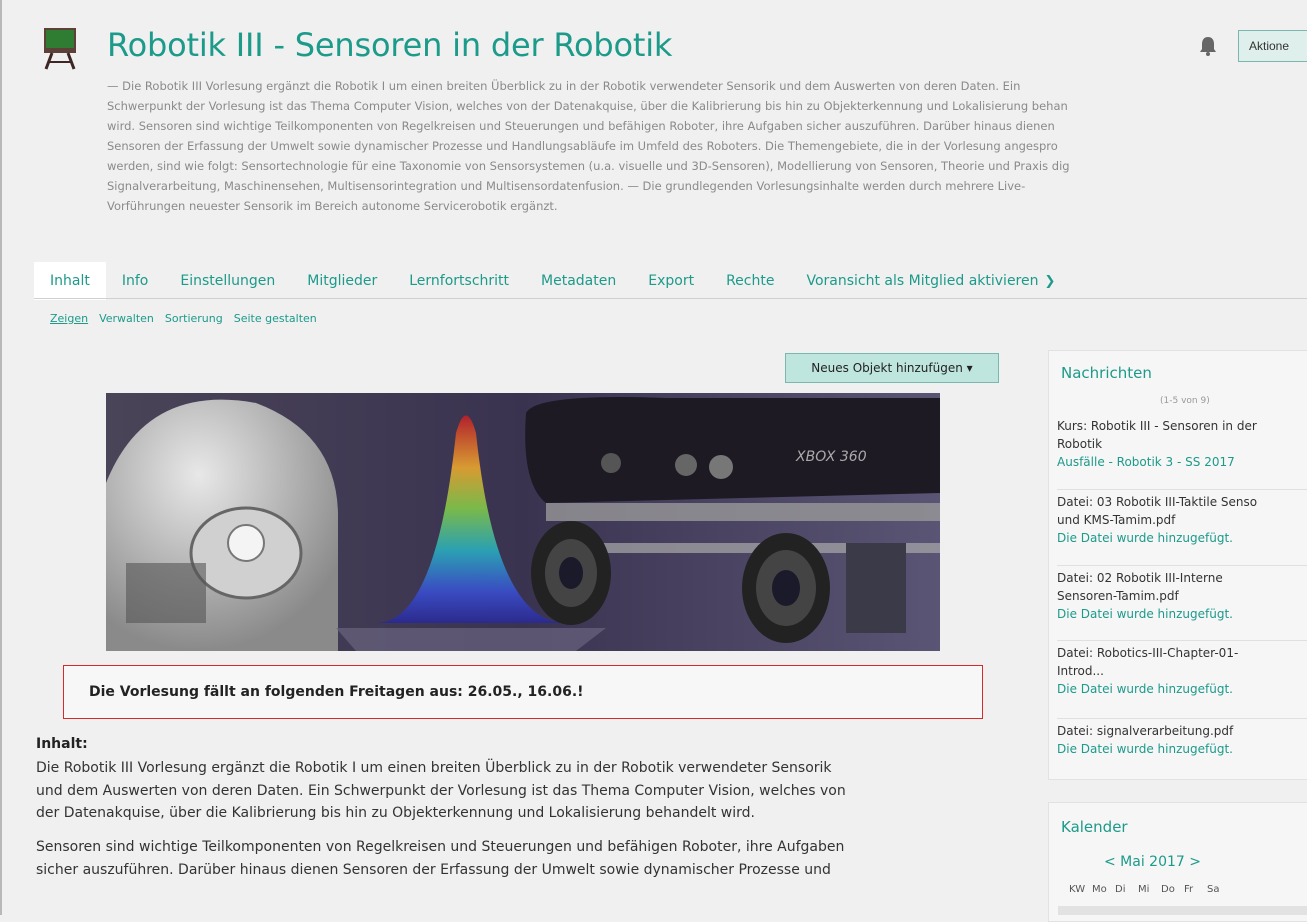  Describe the element at coordinates (135, 280) in the screenshot. I see `tab-info: Info` at that location.